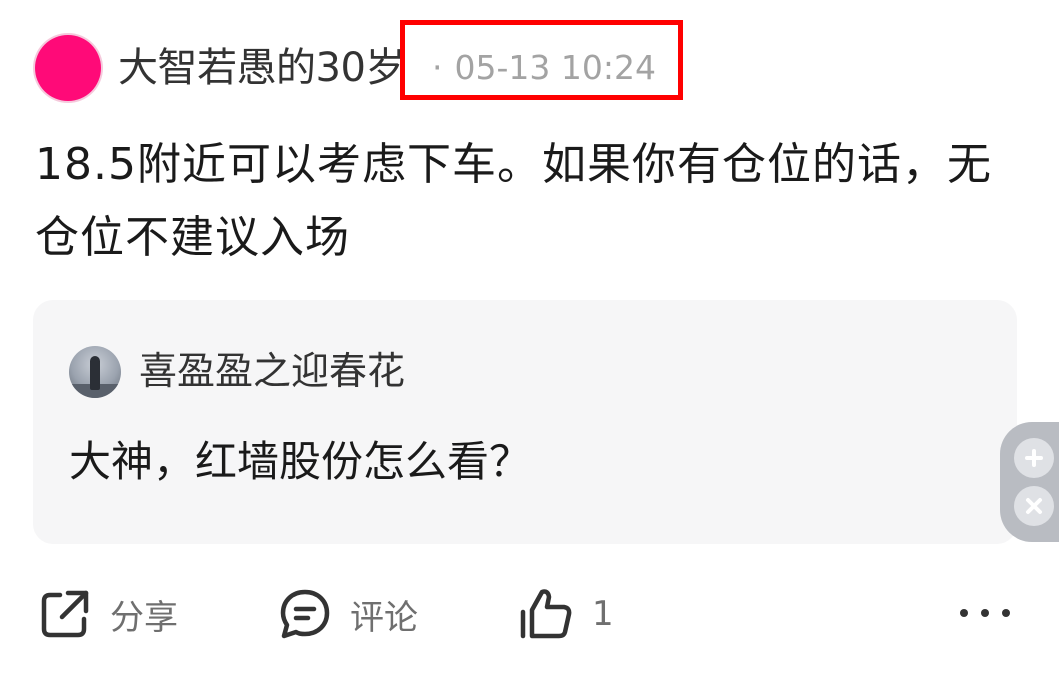 The width and height of the screenshot is (1059, 678). I want to click on plus-icon, so click(1034, 458).